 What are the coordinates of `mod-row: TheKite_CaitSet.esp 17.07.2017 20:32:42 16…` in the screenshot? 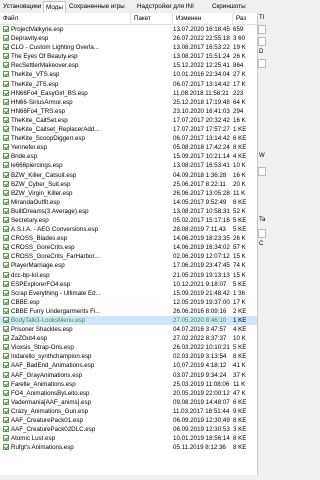 It's located at (128, 120).